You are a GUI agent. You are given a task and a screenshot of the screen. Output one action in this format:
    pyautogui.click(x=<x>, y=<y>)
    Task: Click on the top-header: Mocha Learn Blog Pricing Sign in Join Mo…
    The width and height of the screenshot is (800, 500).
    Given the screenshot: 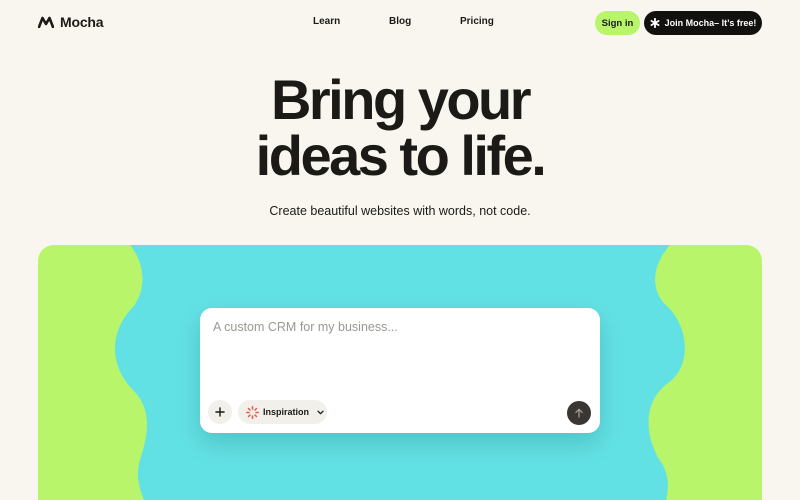 What is the action you would take?
    pyautogui.click(x=400, y=23)
    